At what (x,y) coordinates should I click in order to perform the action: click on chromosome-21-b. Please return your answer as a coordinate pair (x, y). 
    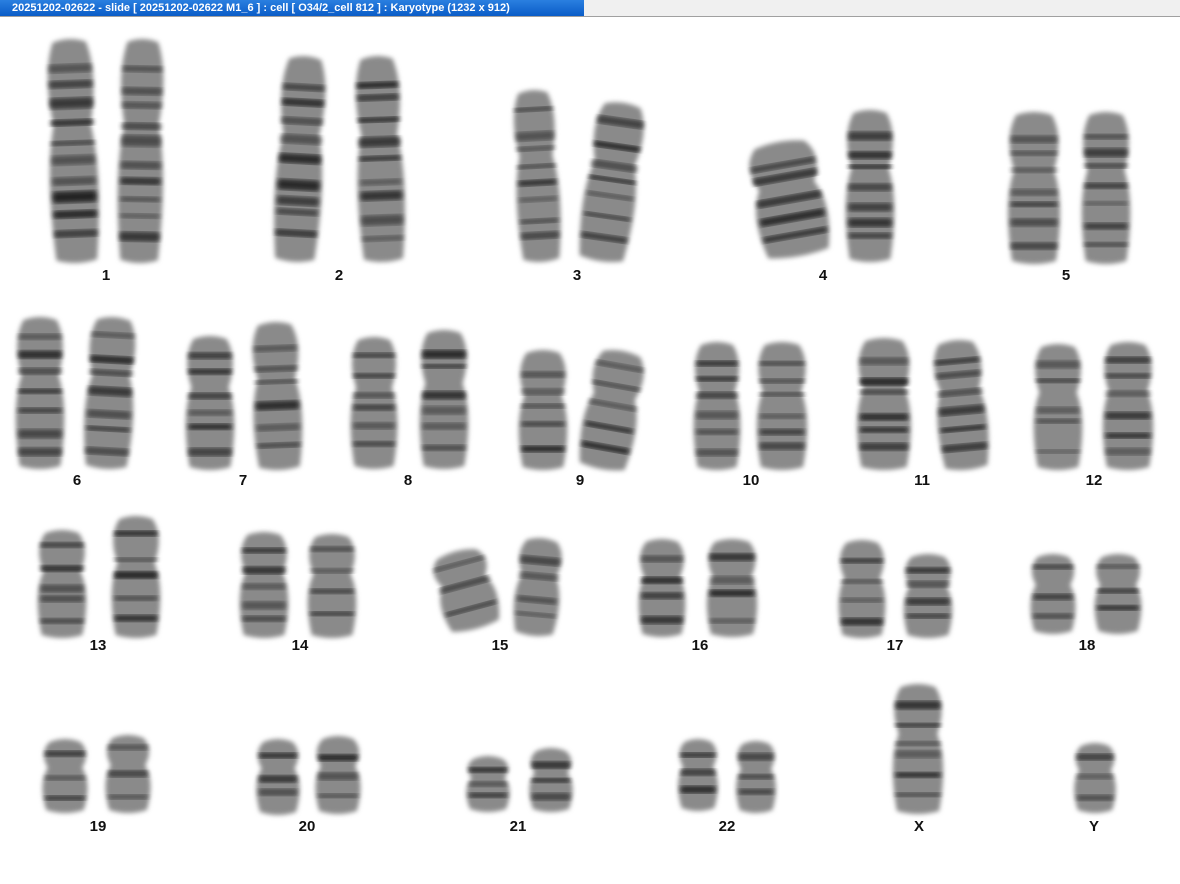
    Looking at the image, I should click on (551, 780).